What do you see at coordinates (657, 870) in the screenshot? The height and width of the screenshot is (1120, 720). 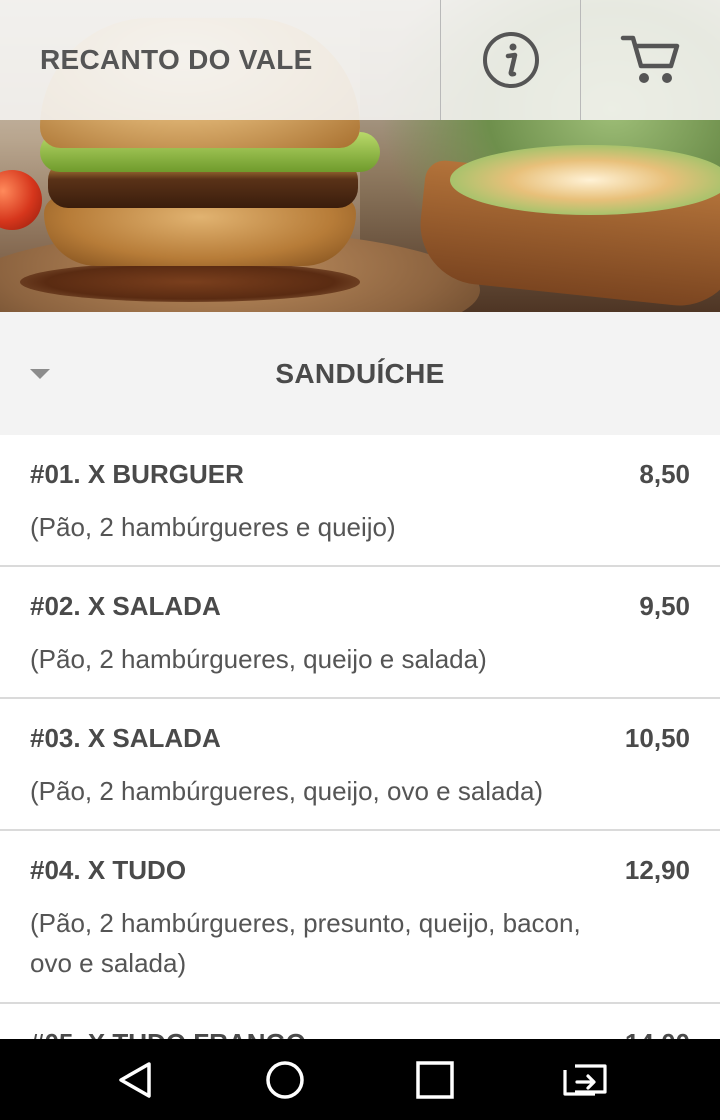 I see `item-price: 12,90` at bounding box center [657, 870].